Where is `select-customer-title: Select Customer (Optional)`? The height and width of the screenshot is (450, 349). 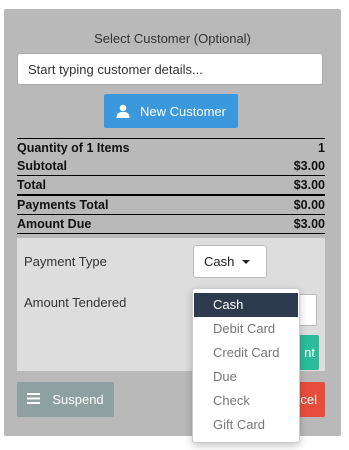
select-customer-title: Select Customer (Optional) is located at coordinates (172, 38).